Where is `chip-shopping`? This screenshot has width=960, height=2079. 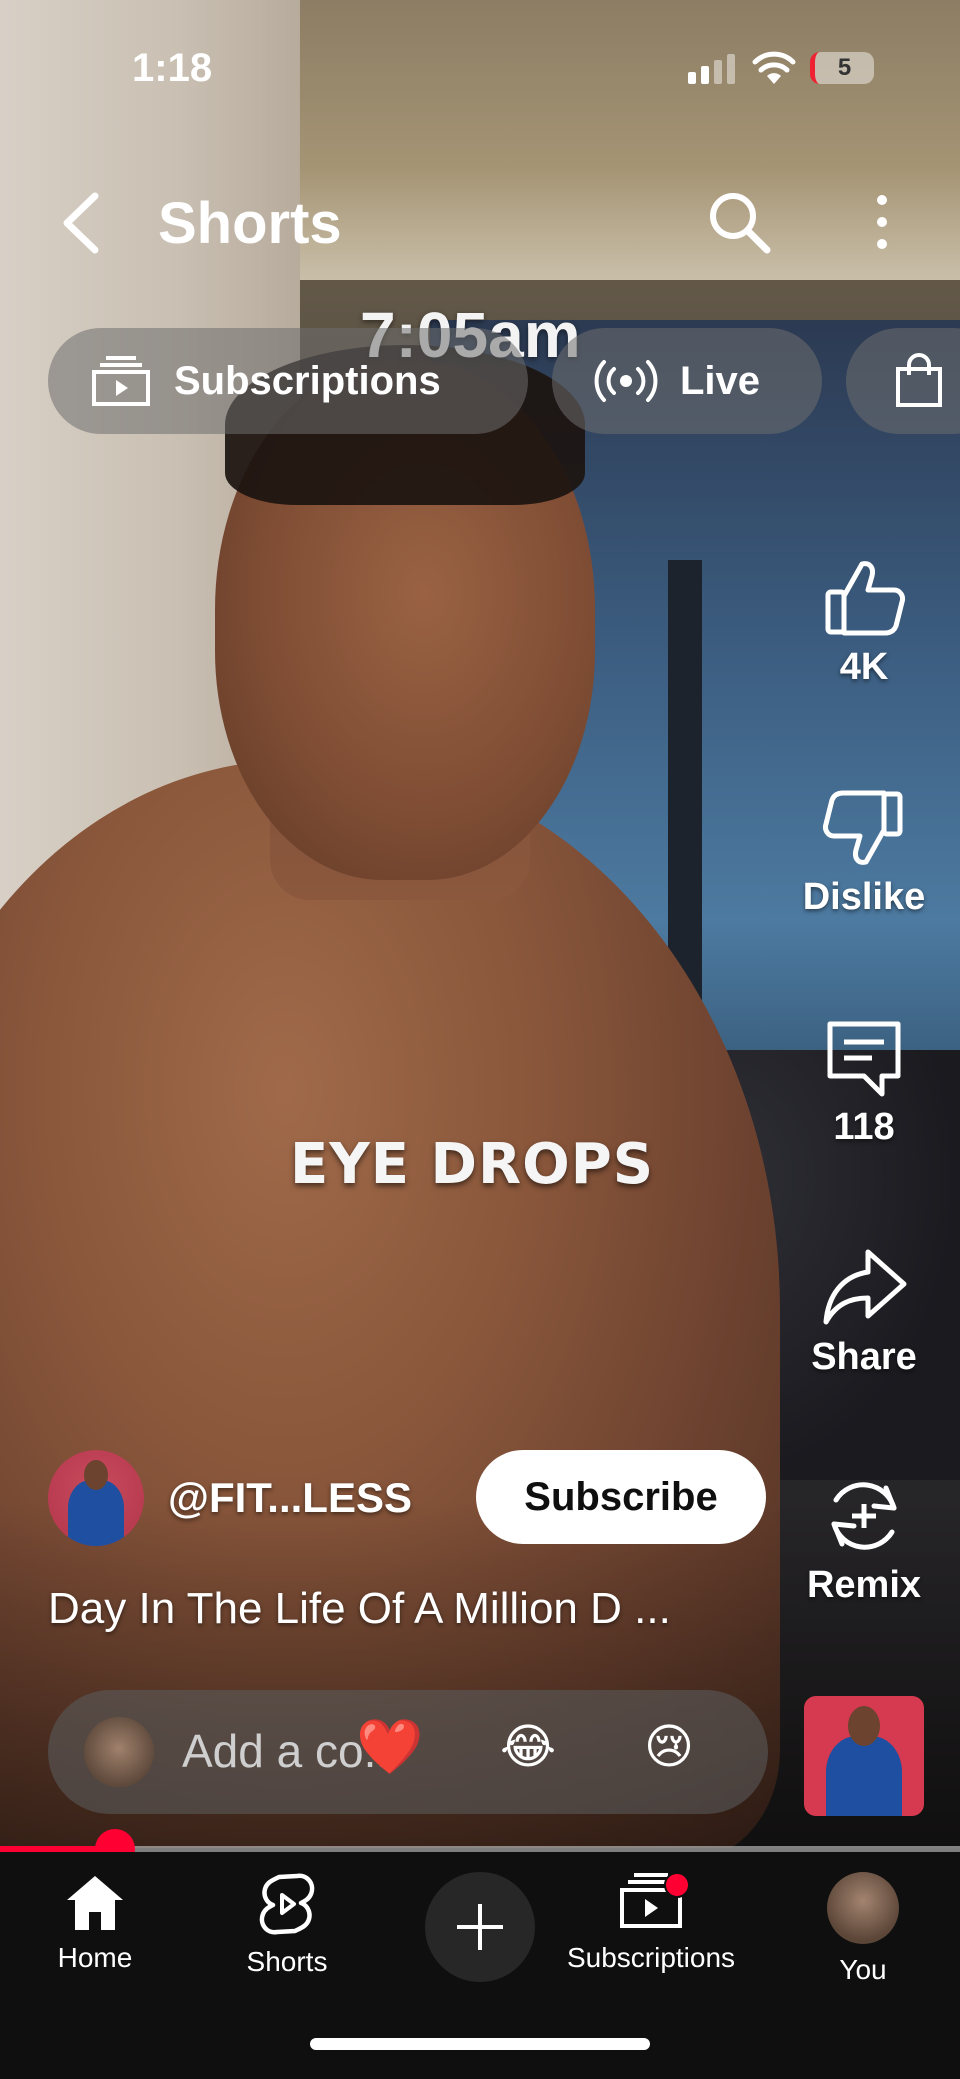 chip-shopping is located at coordinates (903, 381).